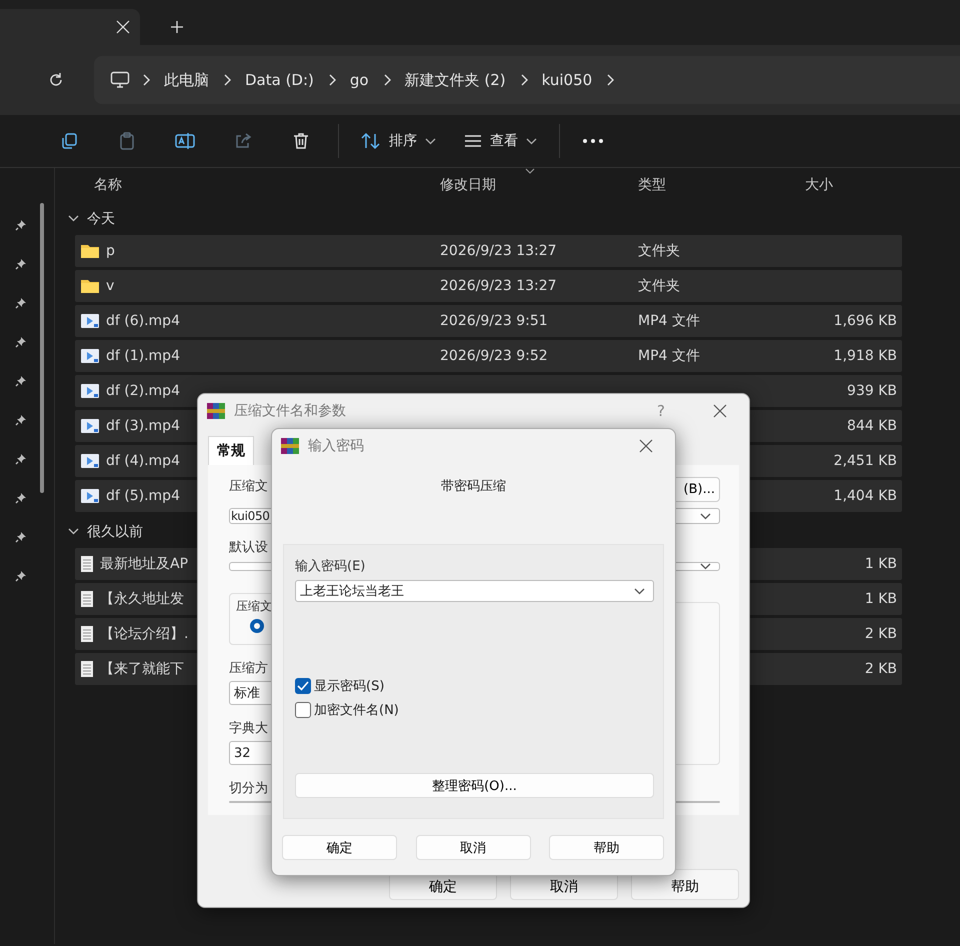 The width and height of the screenshot is (960, 946). Describe the element at coordinates (248, 486) in the screenshot. I see `field-label: 压缩文` at that location.